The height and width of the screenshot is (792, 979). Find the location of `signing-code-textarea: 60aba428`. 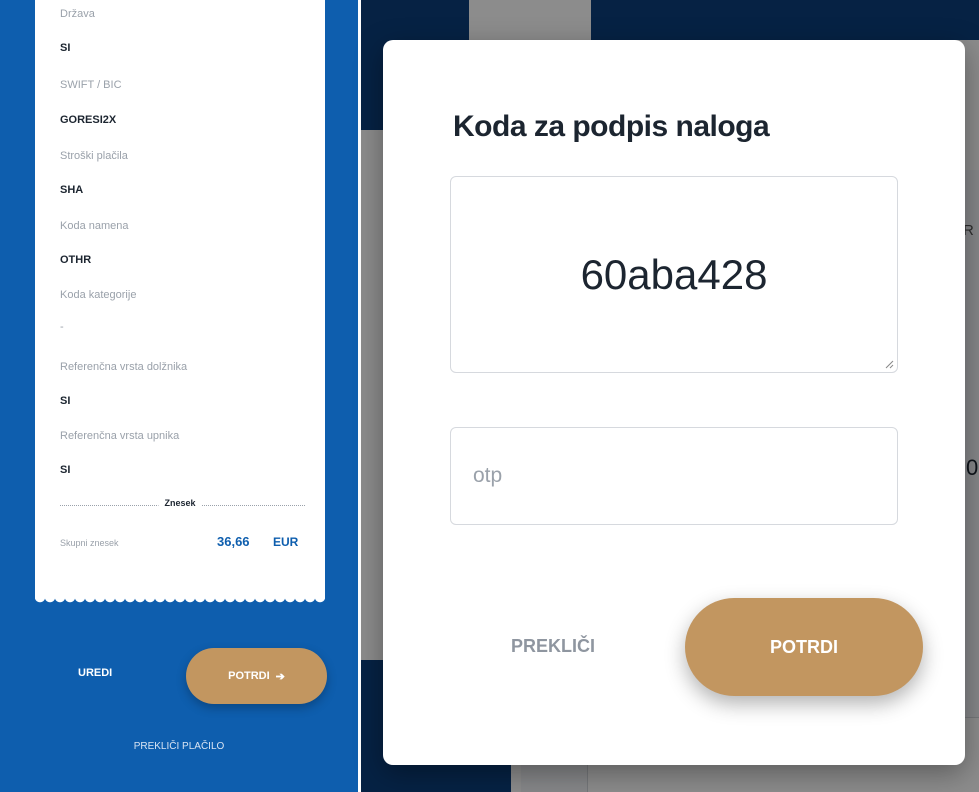

signing-code-textarea: 60aba428 is located at coordinates (674, 274).